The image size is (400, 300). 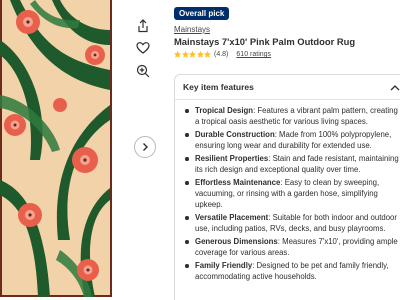 What do you see at coordinates (218, 87) in the screenshot?
I see `key-features-title: Key item features` at bounding box center [218, 87].